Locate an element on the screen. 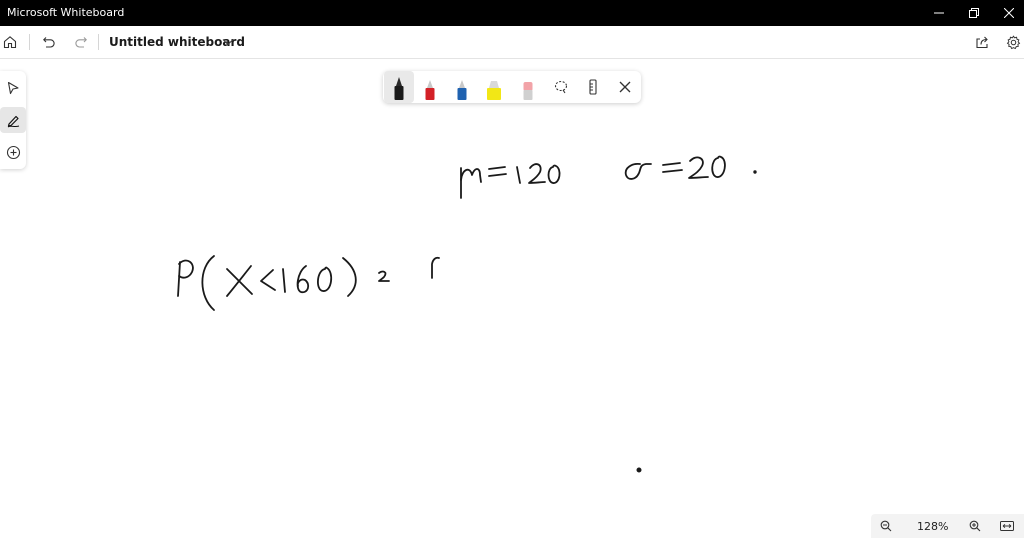 The image size is (1024, 538). ink-stroke-letter-p is located at coordinates (185, 278).